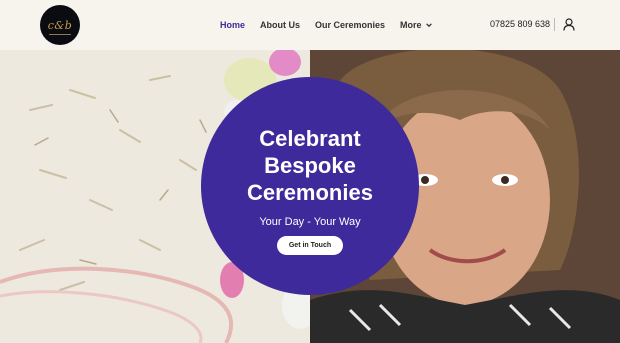 The image size is (620, 343). I want to click on main-nav: Home About Us Our Ceremonies More, so click(334, 25).